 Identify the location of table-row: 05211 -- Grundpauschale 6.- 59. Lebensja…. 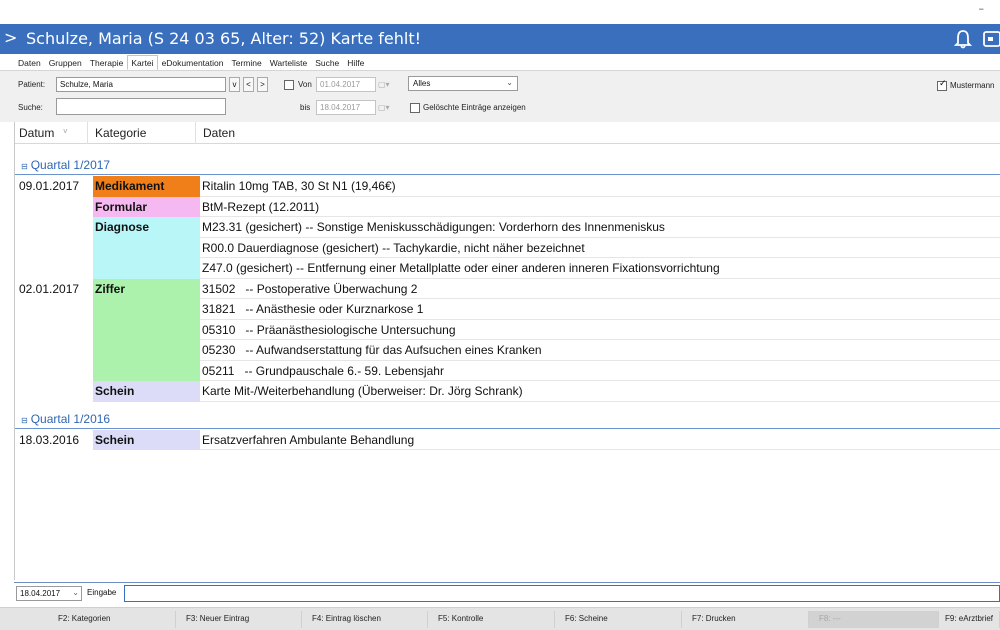
(507, 370).